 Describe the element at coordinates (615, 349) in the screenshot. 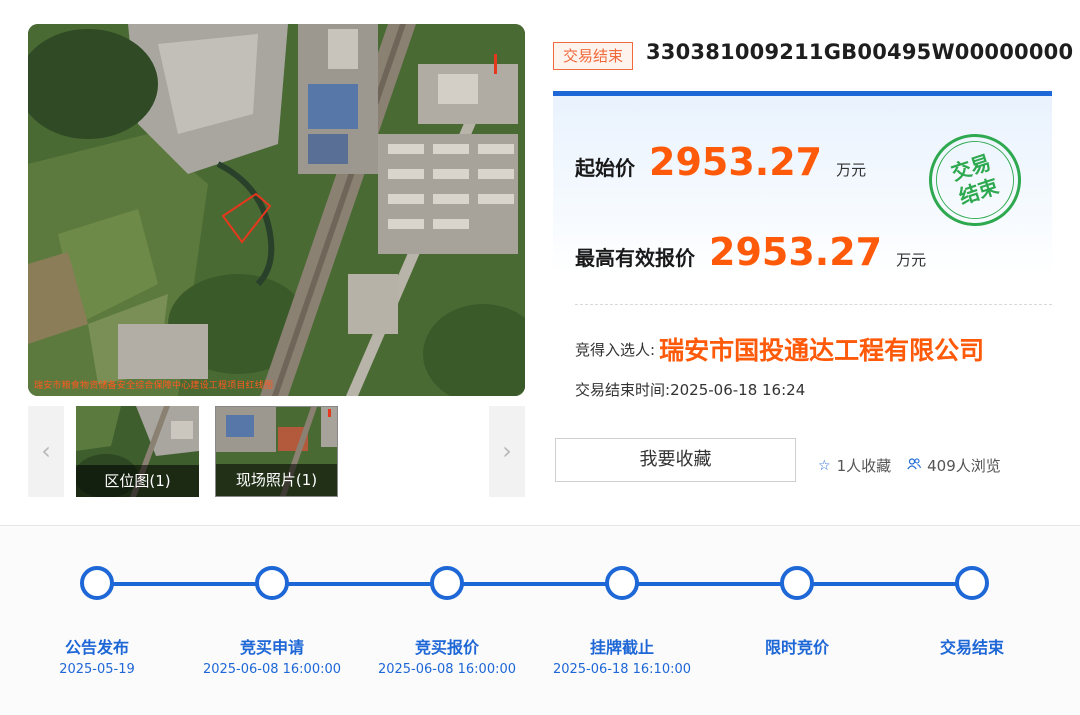

I see `winner-label: 竞得入选人:` at that location.